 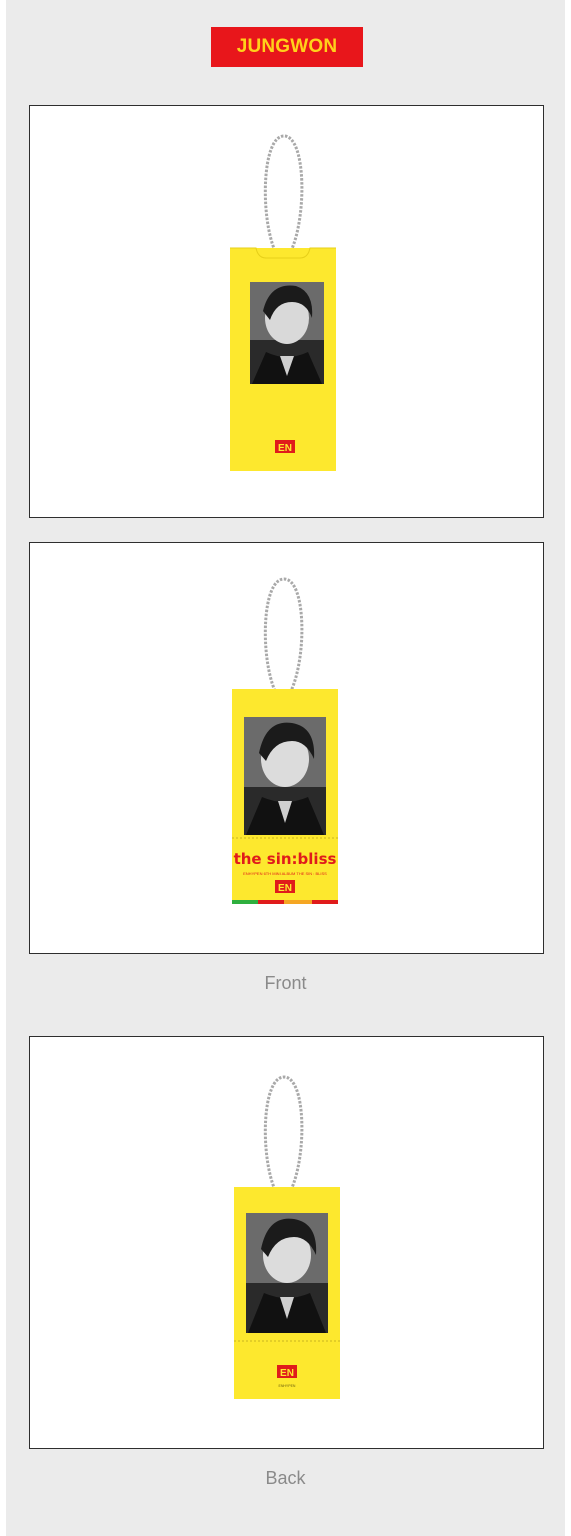 I want to click on caption-front: Front, so click(x=285, y=983).